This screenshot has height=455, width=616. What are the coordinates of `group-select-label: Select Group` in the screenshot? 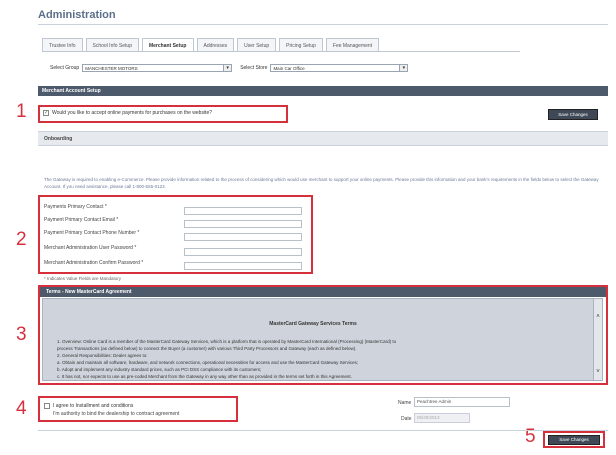 It's located at (65, 68).